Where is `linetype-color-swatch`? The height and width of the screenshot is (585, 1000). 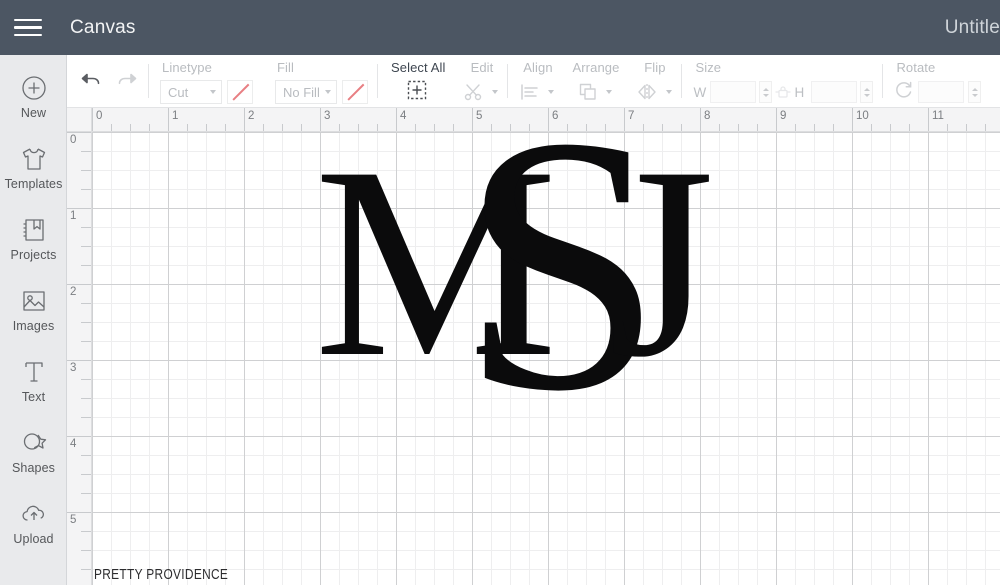 linetype-color-swatch is located at coordinates (240, 92).